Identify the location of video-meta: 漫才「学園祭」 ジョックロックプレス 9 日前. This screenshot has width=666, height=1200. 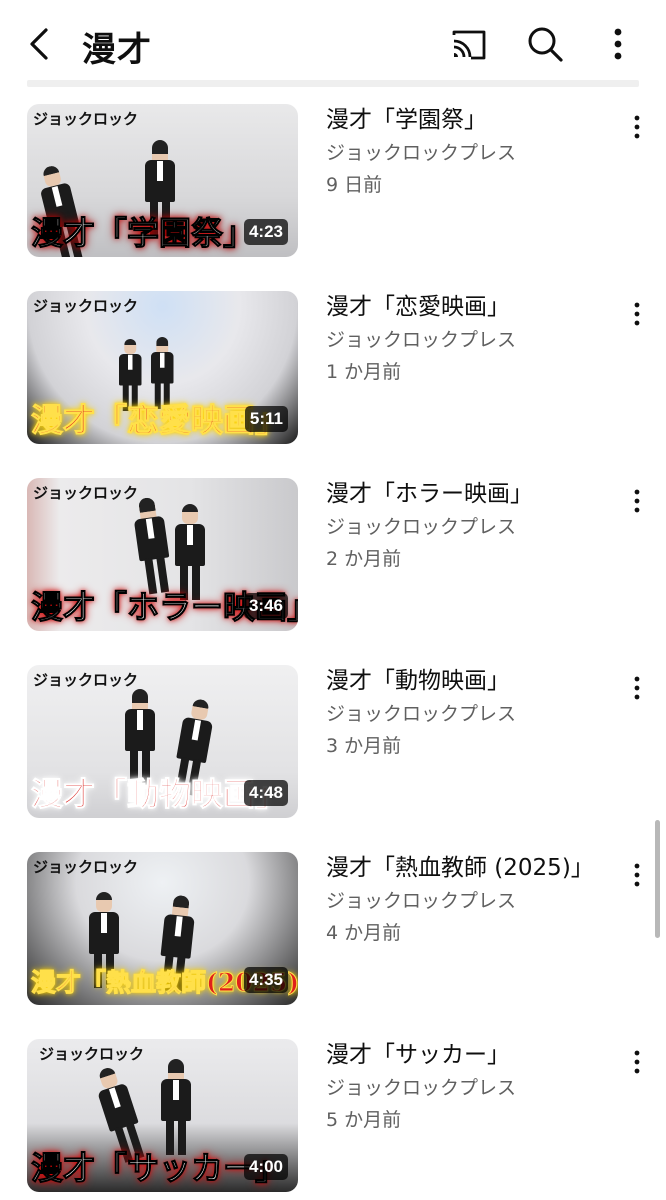
(466, 152).